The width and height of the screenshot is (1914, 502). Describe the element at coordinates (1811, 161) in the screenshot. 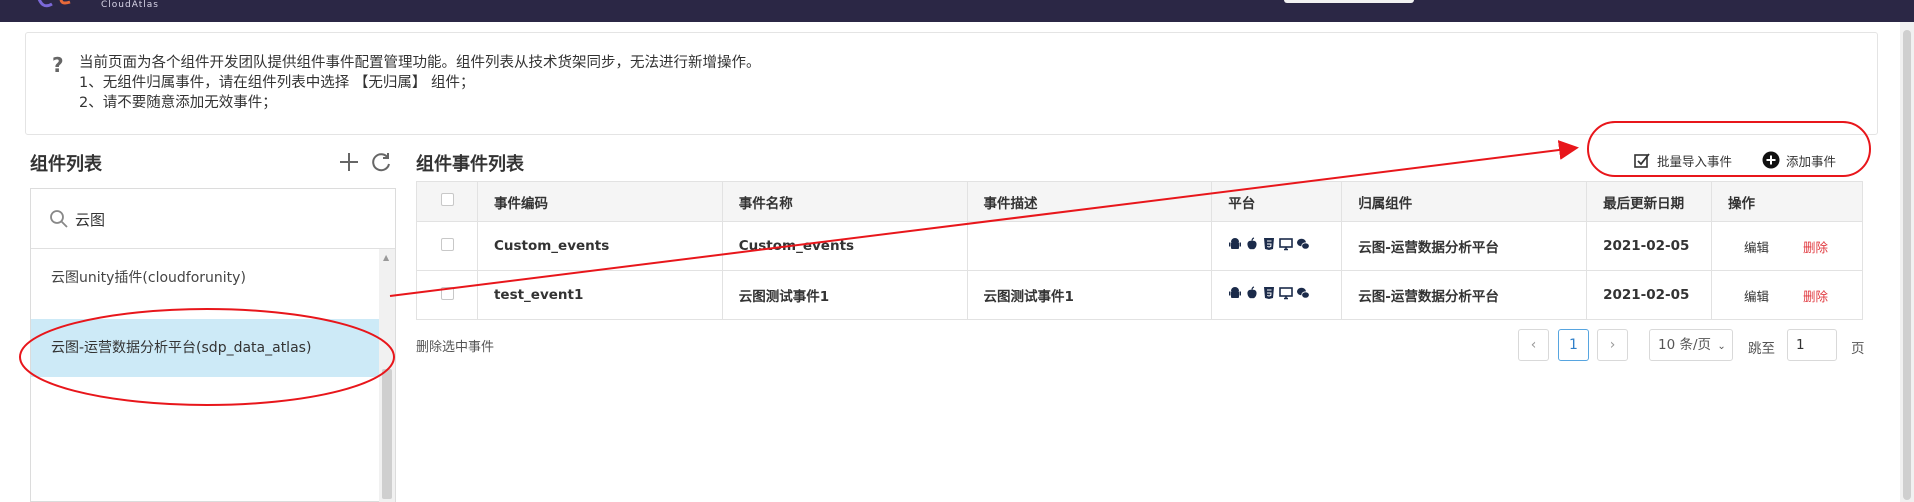

I see `add-event-label: 添加事件` at that location.